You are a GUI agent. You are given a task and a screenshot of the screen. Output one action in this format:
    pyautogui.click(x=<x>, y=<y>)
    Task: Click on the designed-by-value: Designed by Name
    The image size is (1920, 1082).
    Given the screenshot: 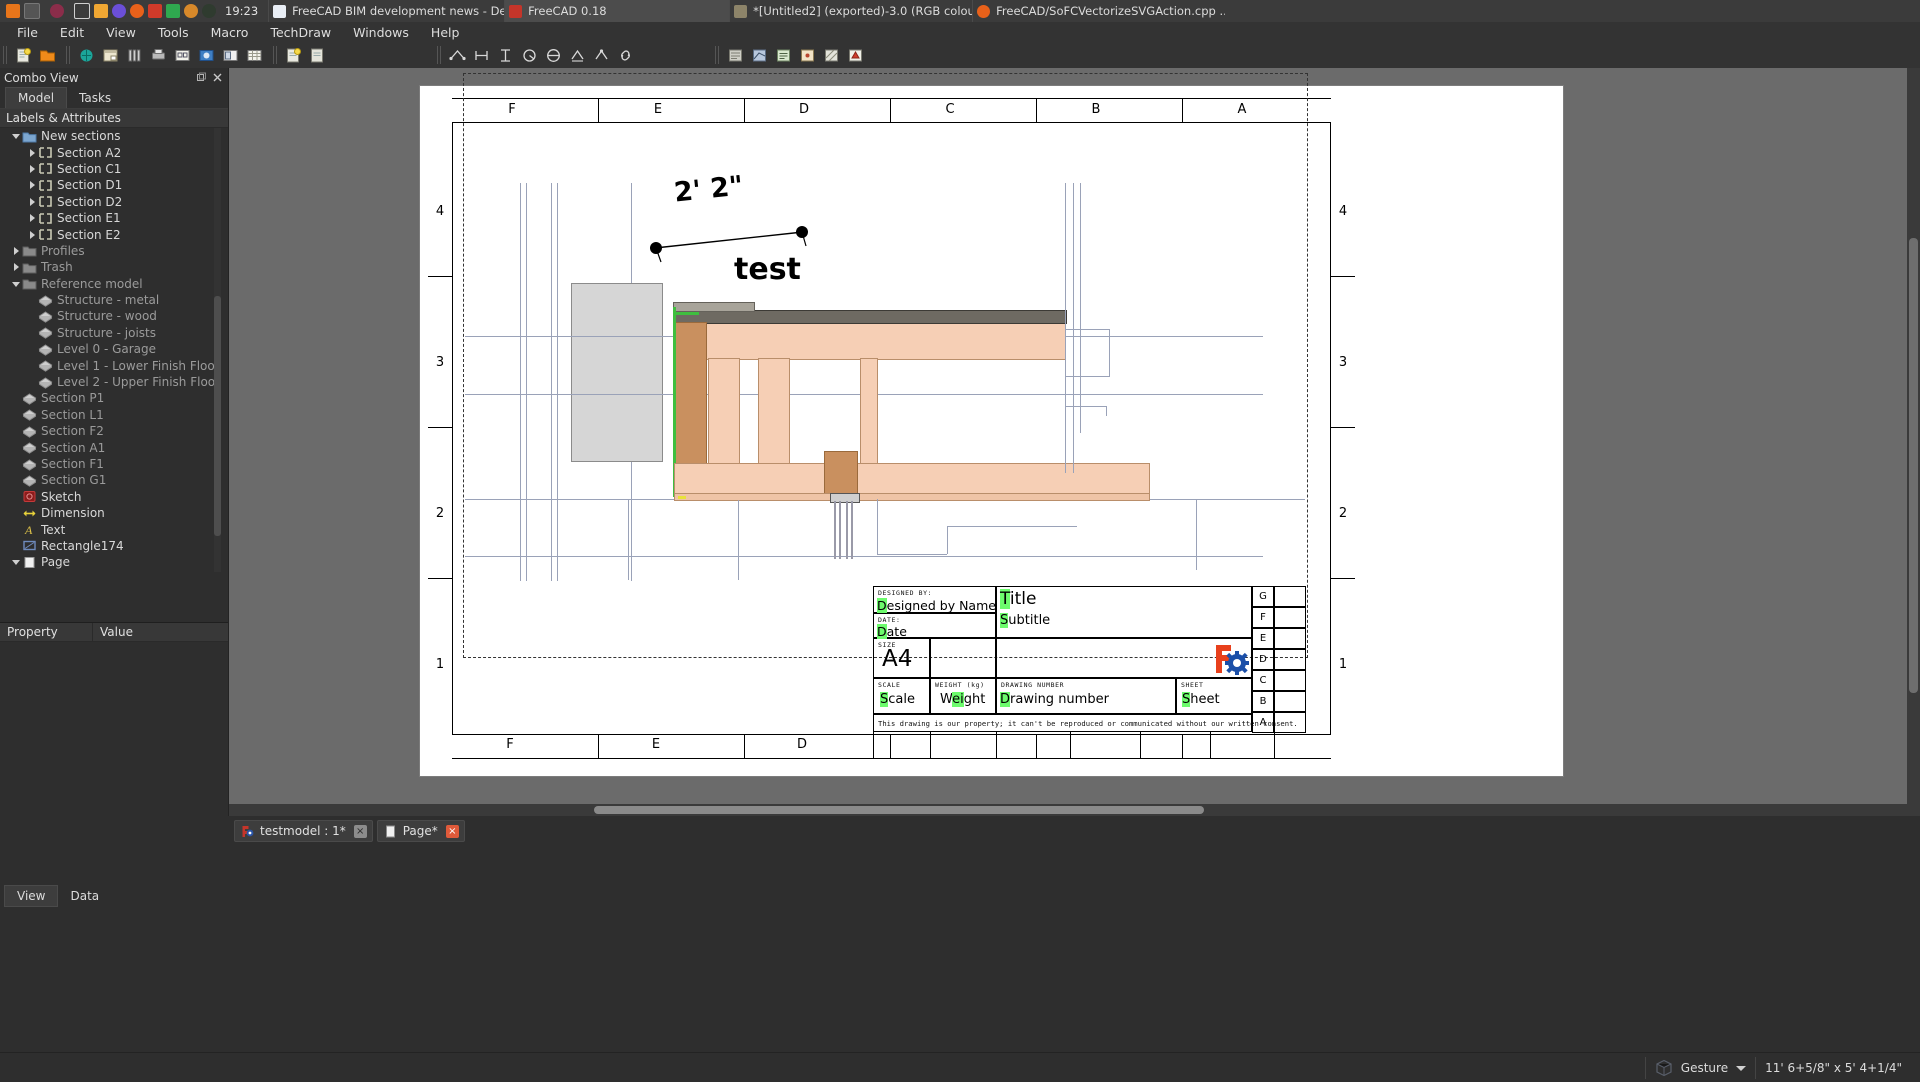 What is the action you would take?
    pyautogui.click(x=936, y=605)
    